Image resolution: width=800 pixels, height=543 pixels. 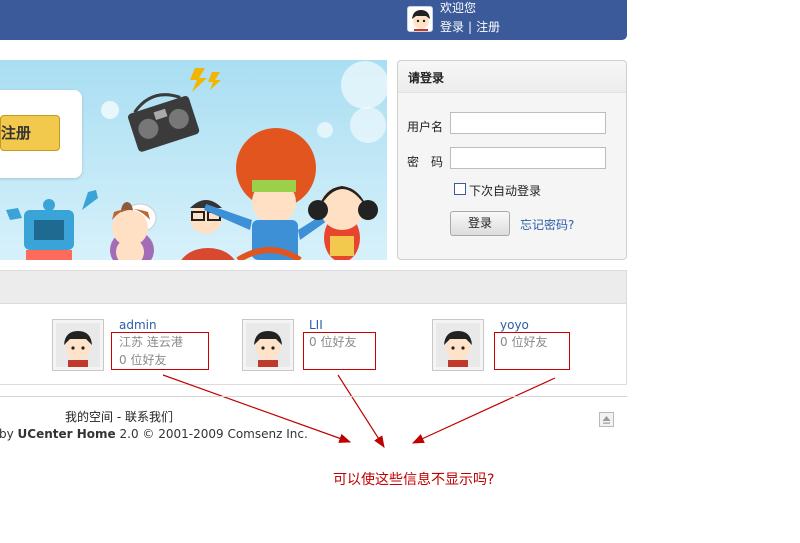 What do you see at coordinates (514, 325) in the screenshot?
I see `member-name: yoyo` at bounding box center [514, 325].